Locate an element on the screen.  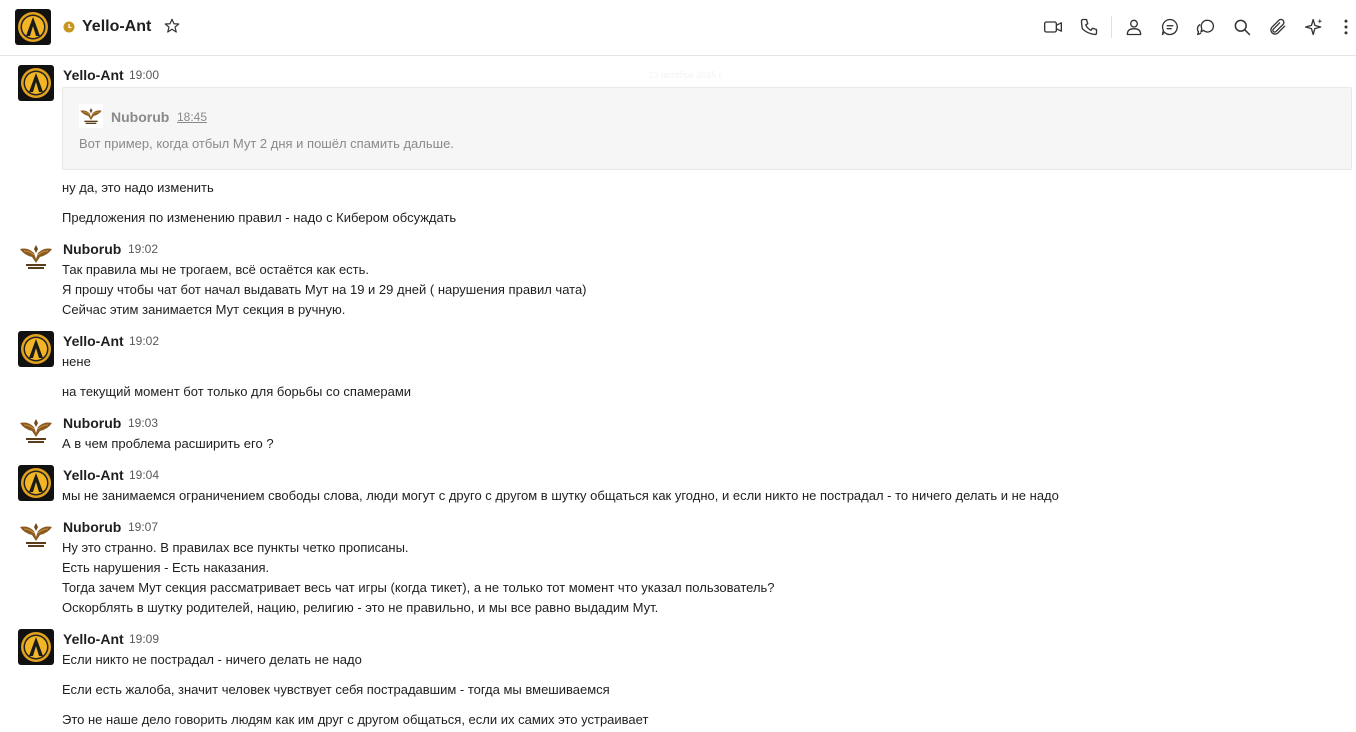
chat-header: Yello-Ant is located at coordinates (678, 28).